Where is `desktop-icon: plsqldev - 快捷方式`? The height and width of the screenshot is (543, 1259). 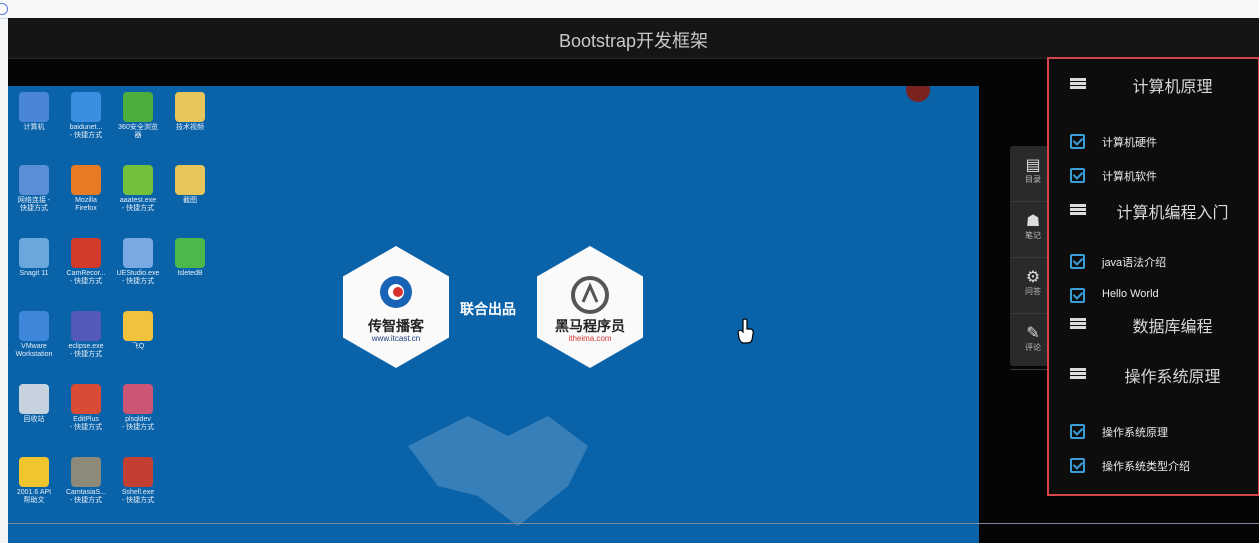 desktop-icon: plsqldev - 快捷方式 is located at coordinates (138, 408).